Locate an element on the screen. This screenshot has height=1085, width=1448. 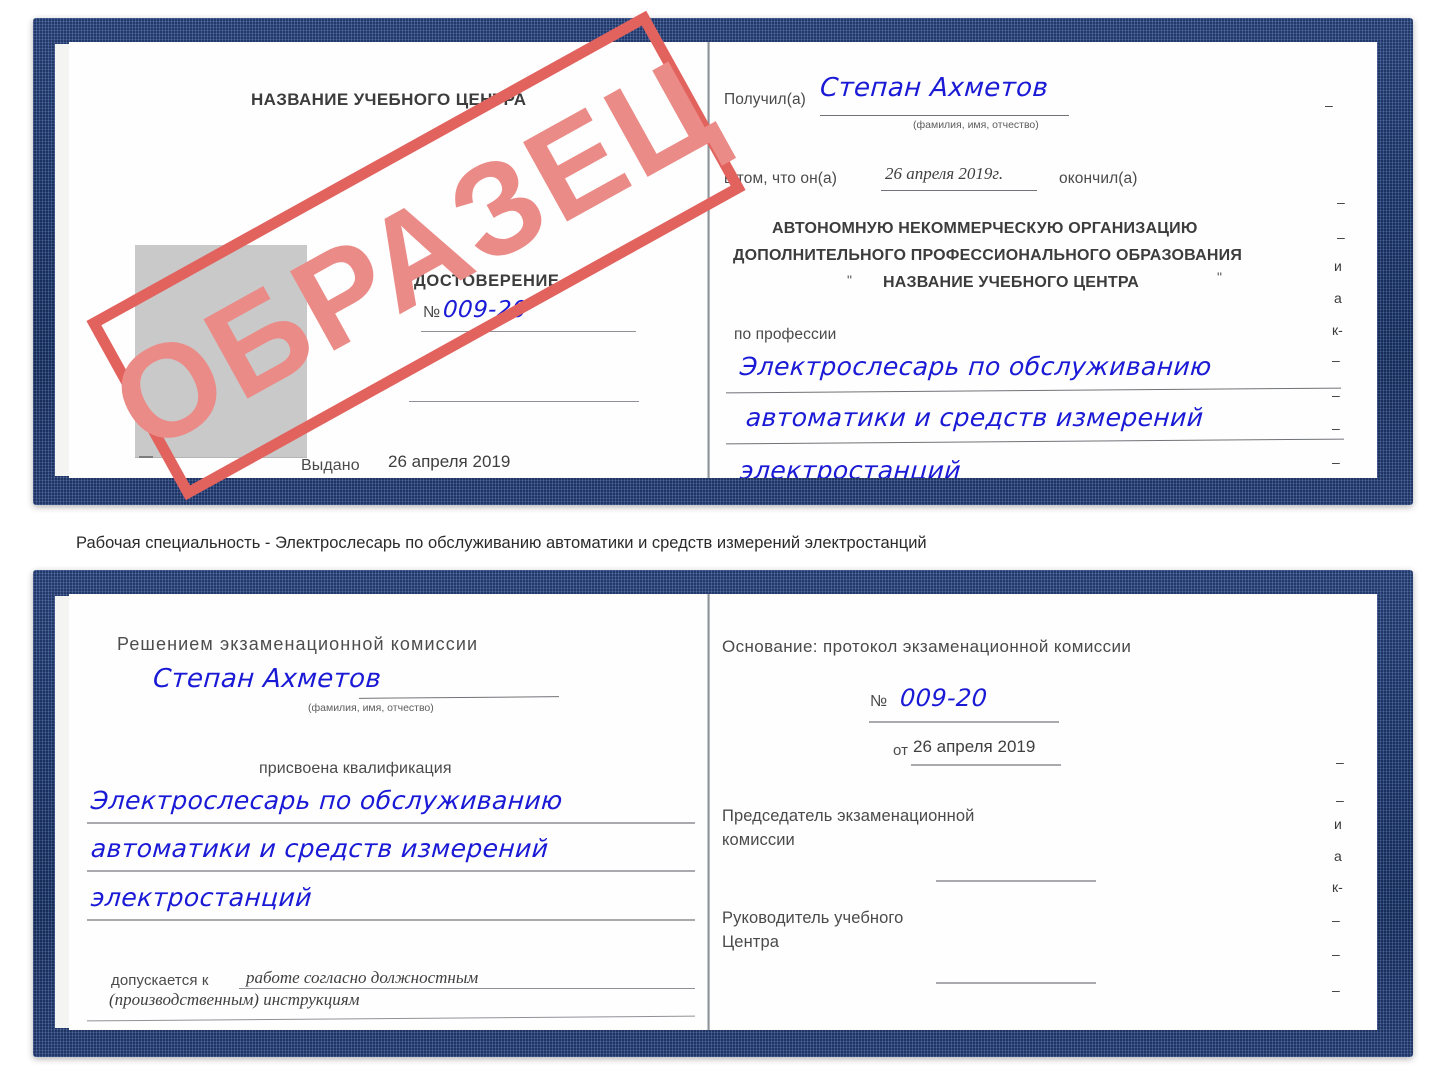
sheet-edge-bottom is located at coordinates (62, 812).